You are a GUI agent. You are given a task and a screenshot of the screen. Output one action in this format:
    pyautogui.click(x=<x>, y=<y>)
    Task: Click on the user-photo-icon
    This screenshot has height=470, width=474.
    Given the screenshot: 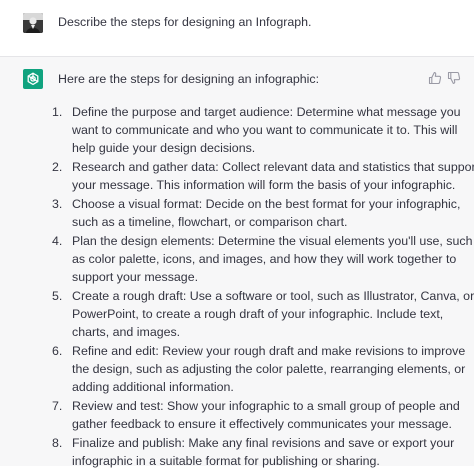 What is the action you would take?
    pyautogui.click(x=33, y=23)
    